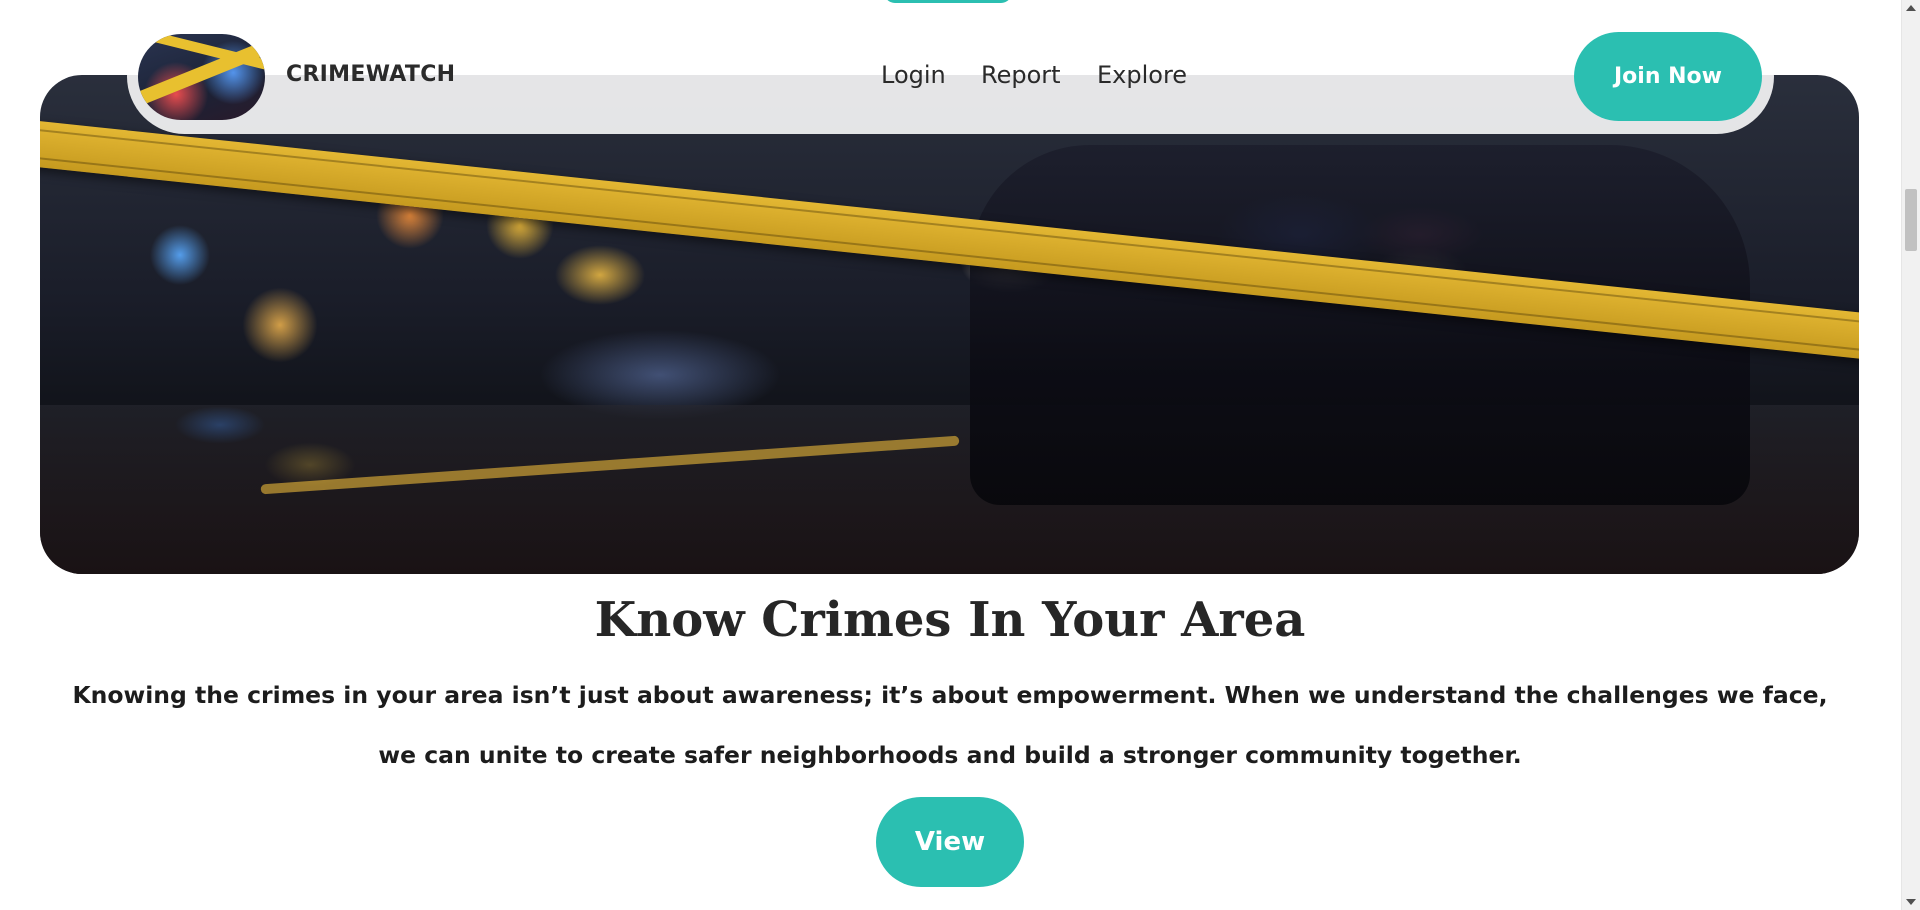  Describe the element at coordinates (1142, 75) in the screenshot. I see `nav-explore: Explore` at that location.